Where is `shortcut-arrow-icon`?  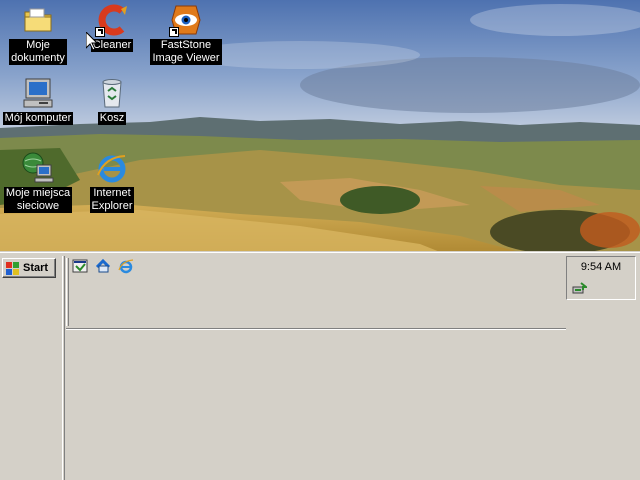 shortcut-arrow-icon is located at coordinates (174, 32).